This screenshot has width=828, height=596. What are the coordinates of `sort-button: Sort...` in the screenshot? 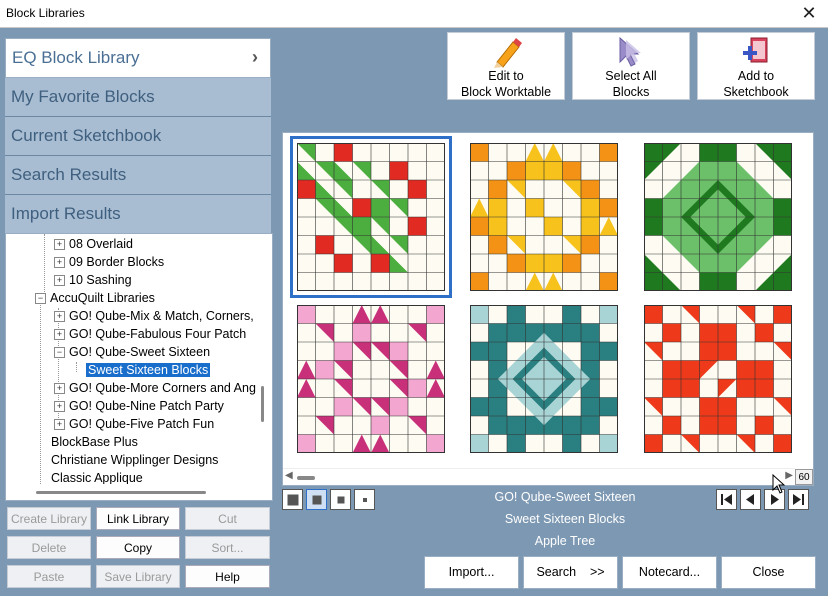 It's located at (227, 547).